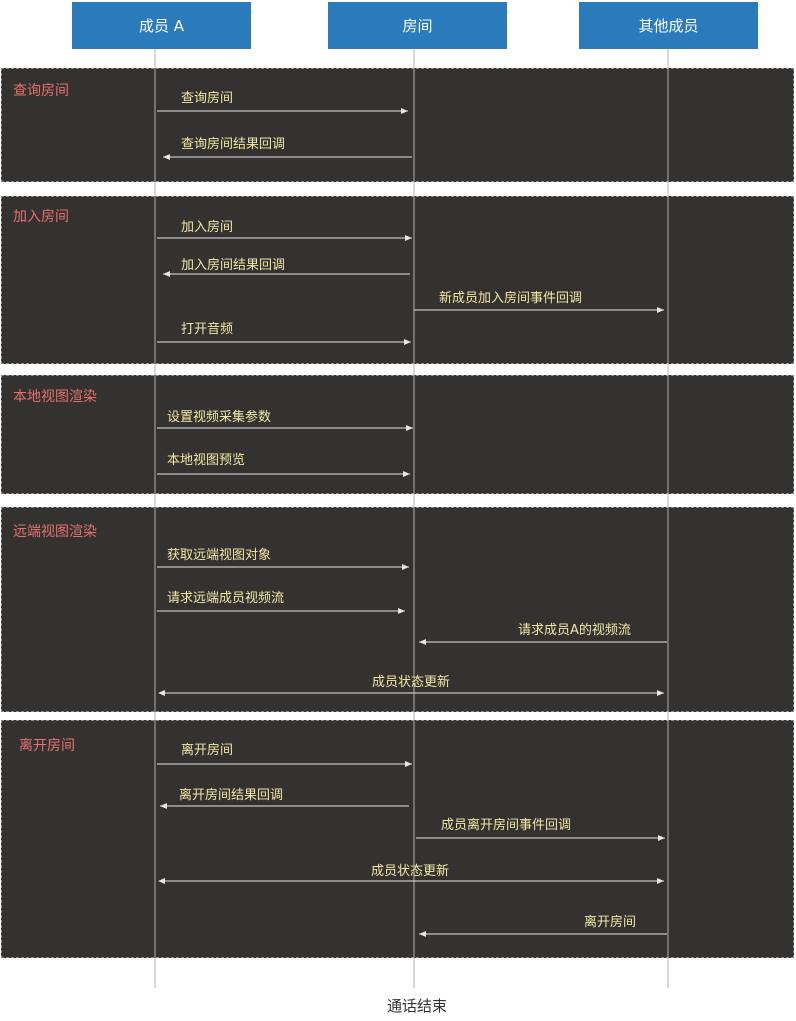 The width and height of the screenshot is (796, 1021). Describe the element at coordinates (506, 825) in the screenshot. I see `message-label: 成员离开房间事件回调` at that location.